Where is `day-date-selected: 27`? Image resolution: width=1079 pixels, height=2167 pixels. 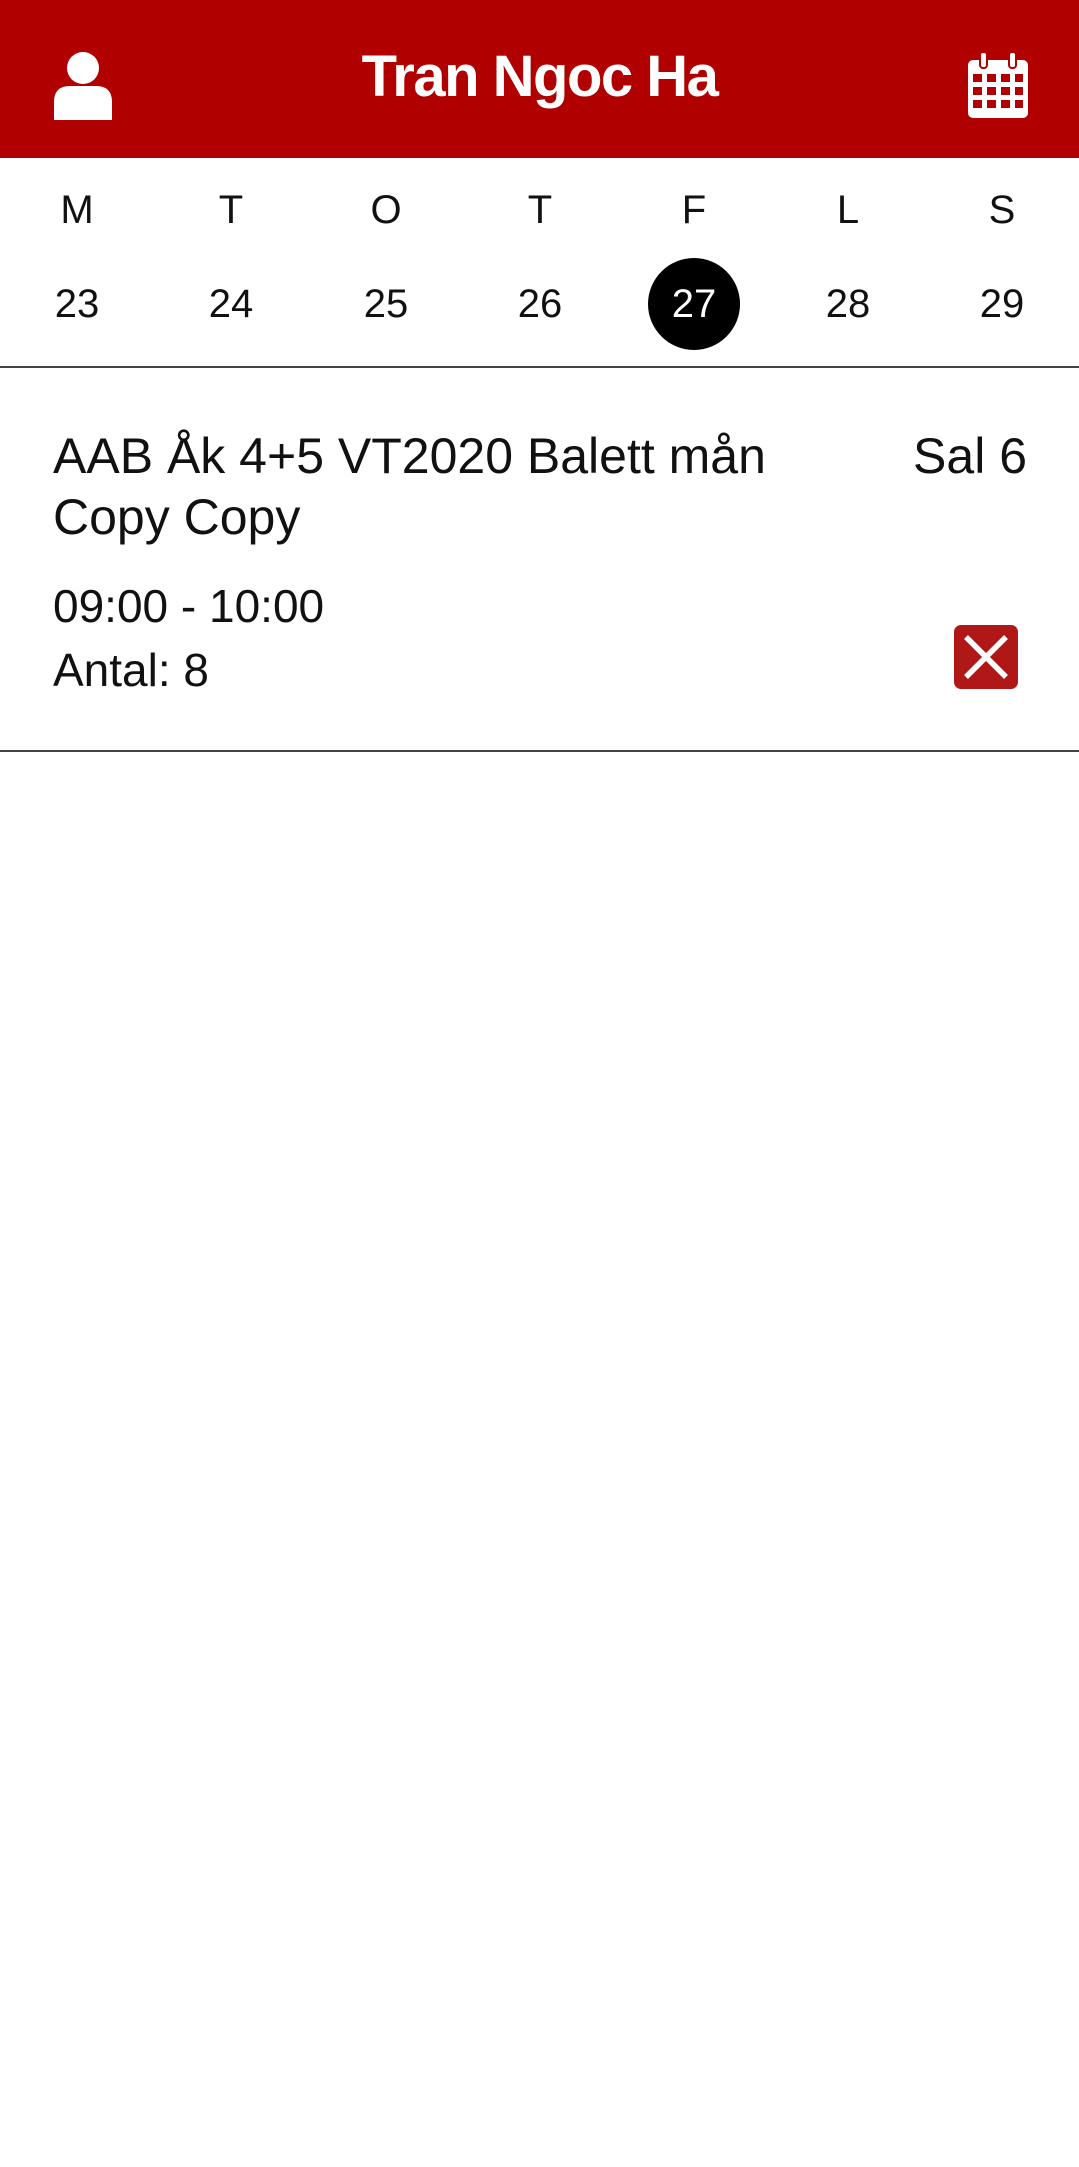
day-date-selected: 27 is located at coordinates (694, 304).